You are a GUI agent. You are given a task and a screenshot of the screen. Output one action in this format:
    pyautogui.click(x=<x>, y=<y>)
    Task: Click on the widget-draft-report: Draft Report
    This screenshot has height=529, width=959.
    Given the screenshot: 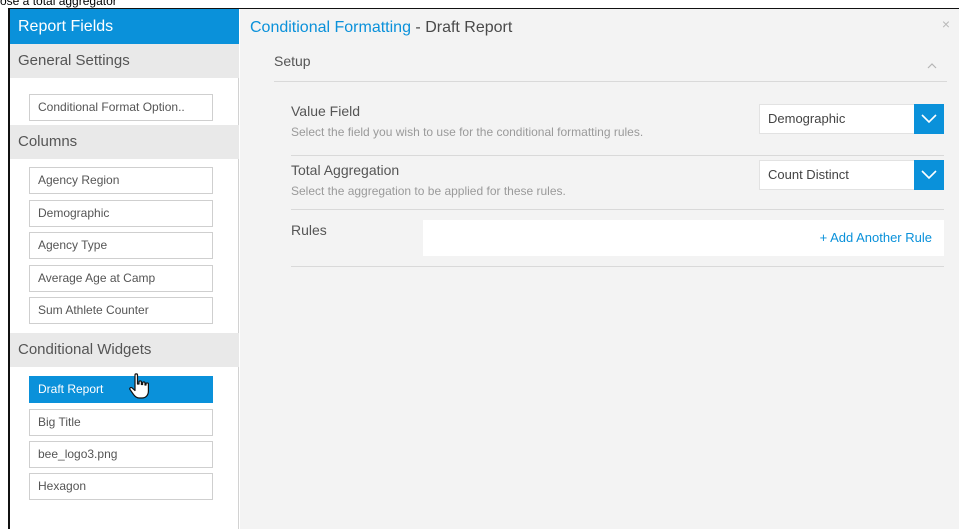 What is the action you would take?
    pyautogui.click(x=121, y=389)
    